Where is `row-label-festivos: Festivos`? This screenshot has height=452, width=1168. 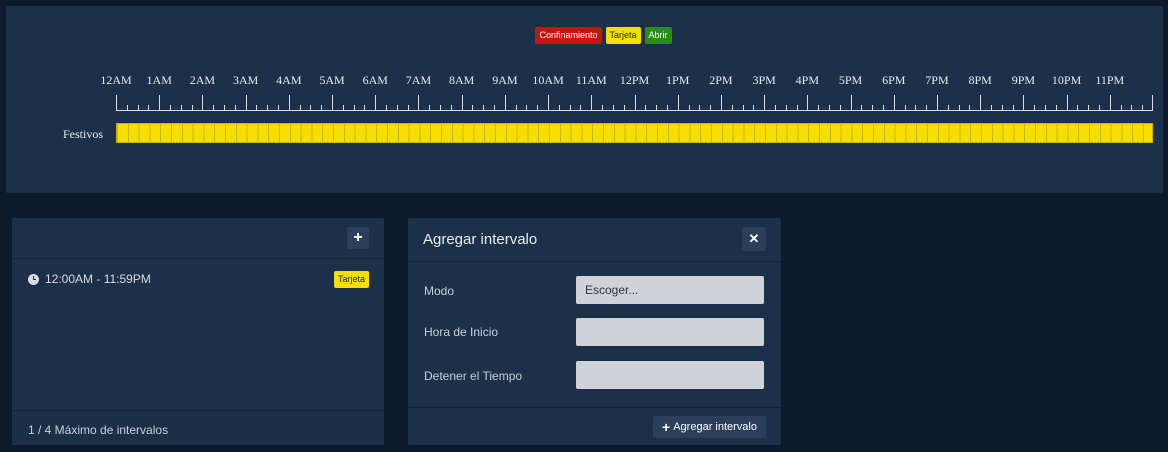 row-label-festivos: Festivos is located at coordinates (83, 134).